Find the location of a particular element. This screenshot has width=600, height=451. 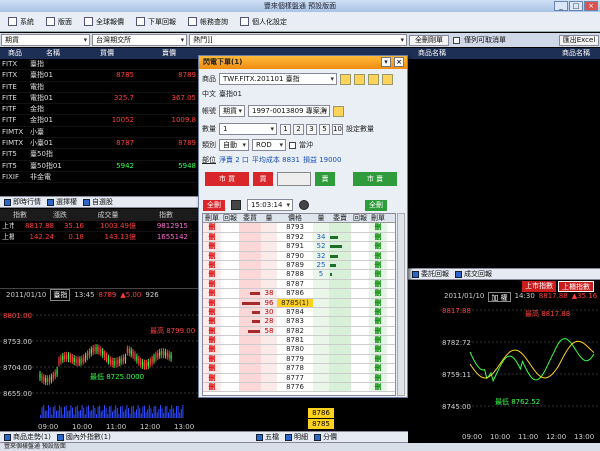

market-buy-button: 市 買 is located at coordinates (227, 179).